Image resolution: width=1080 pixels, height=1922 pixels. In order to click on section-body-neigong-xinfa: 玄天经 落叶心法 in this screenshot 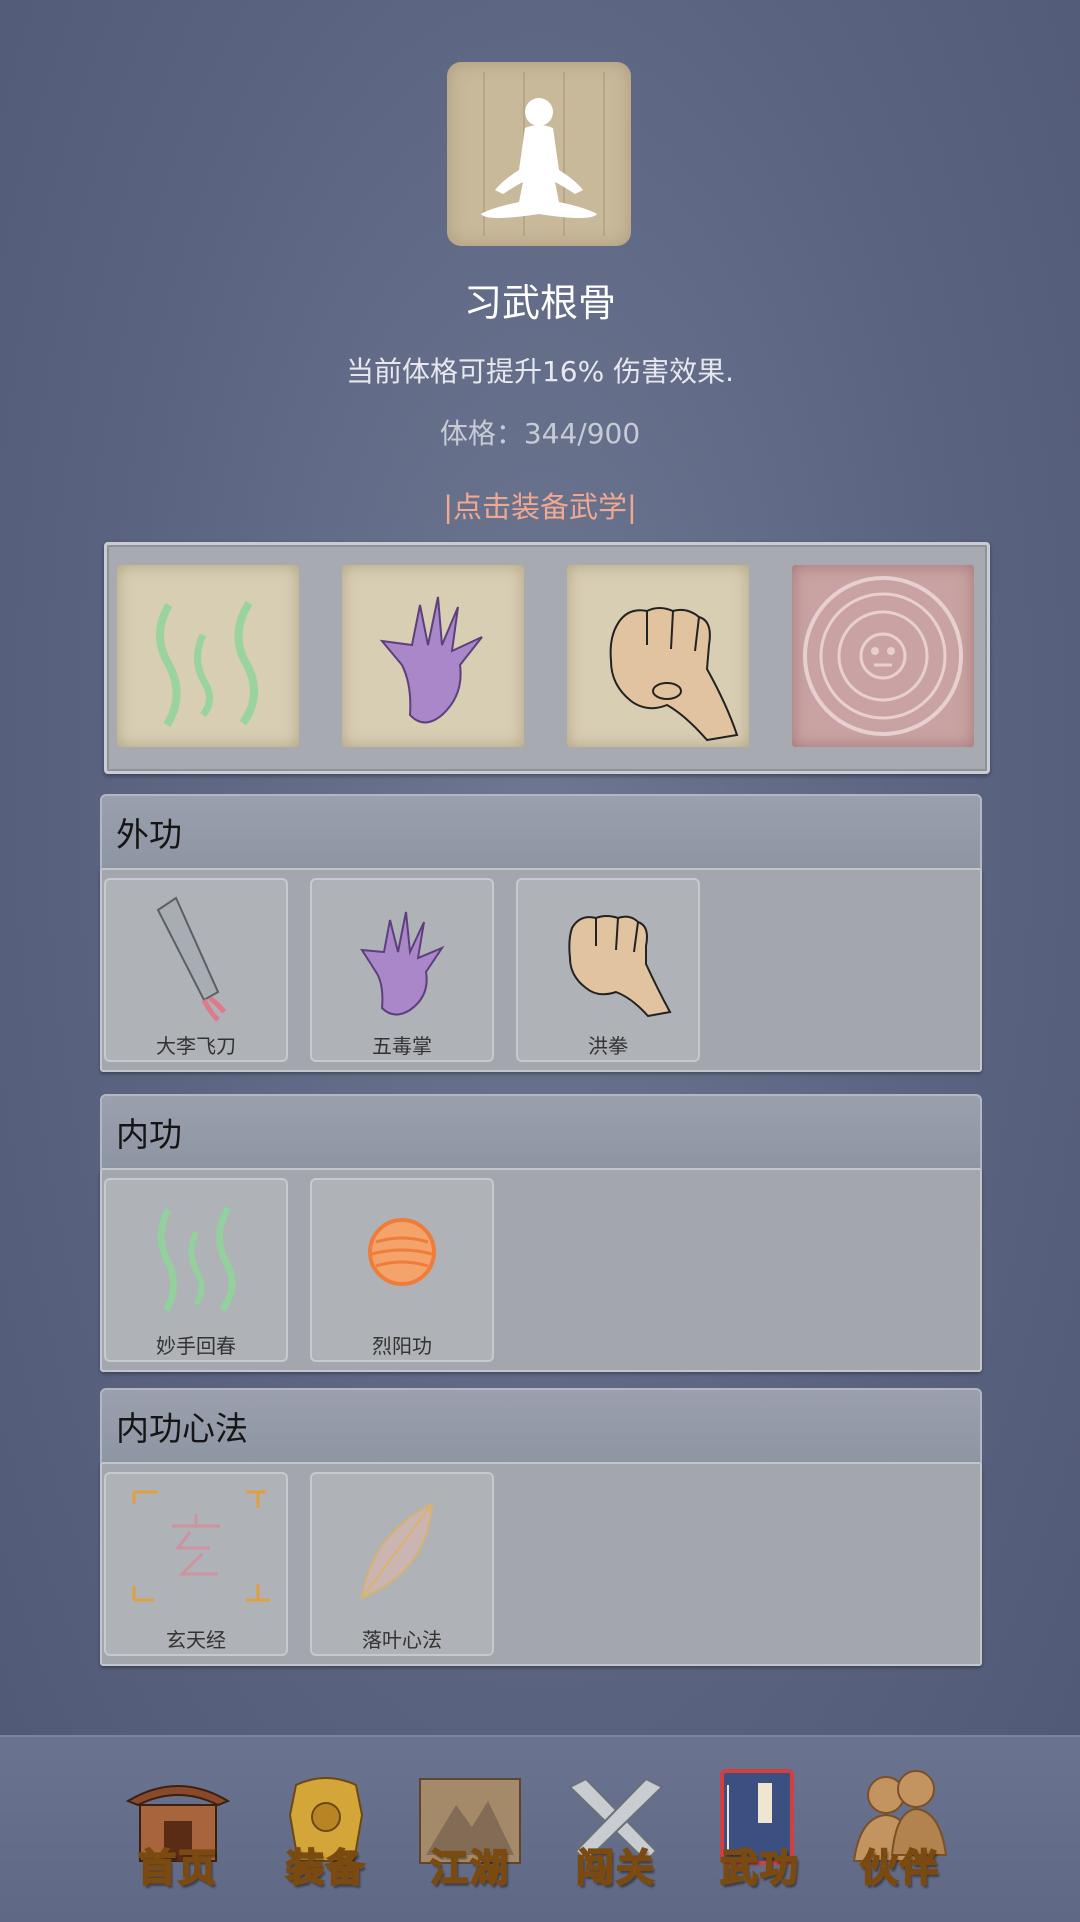, I will do `click(541, 1564)`.